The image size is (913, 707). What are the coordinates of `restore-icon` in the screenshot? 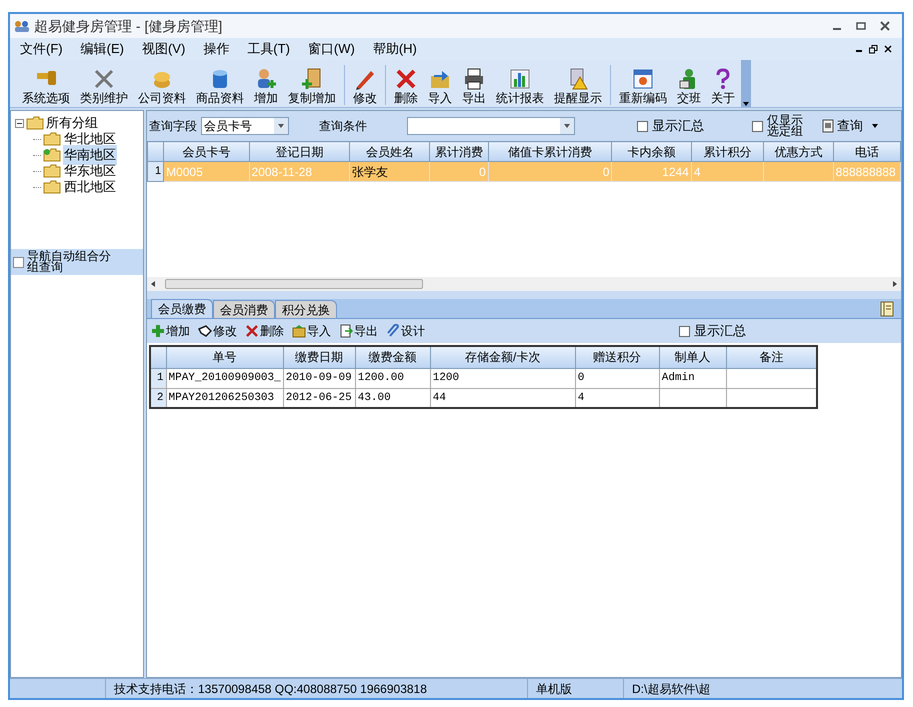 It's located at (873, 49).